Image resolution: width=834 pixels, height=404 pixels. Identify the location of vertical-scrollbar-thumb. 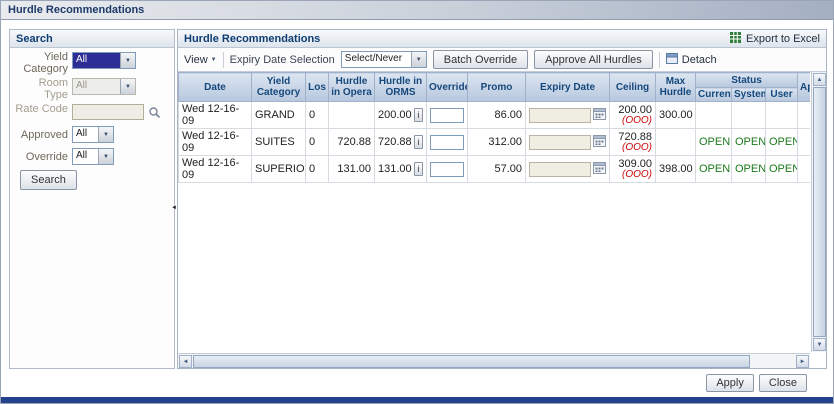
(819, 212).